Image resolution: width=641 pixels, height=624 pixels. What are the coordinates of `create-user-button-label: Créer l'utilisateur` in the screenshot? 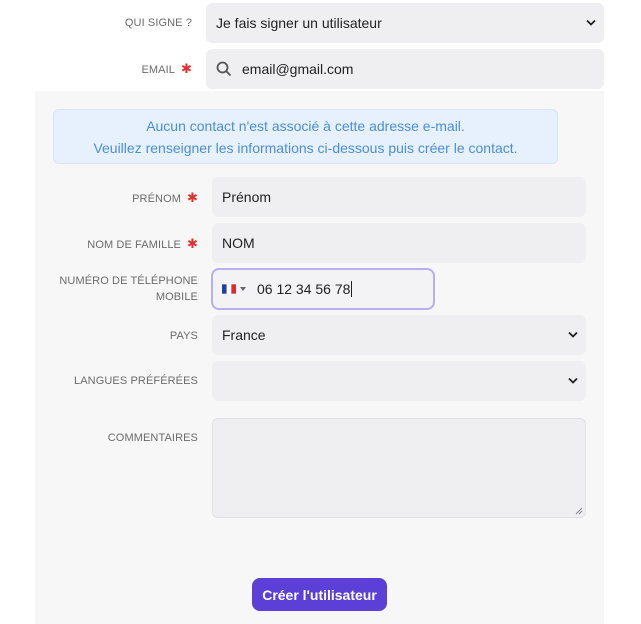 It's located at (319, 594).